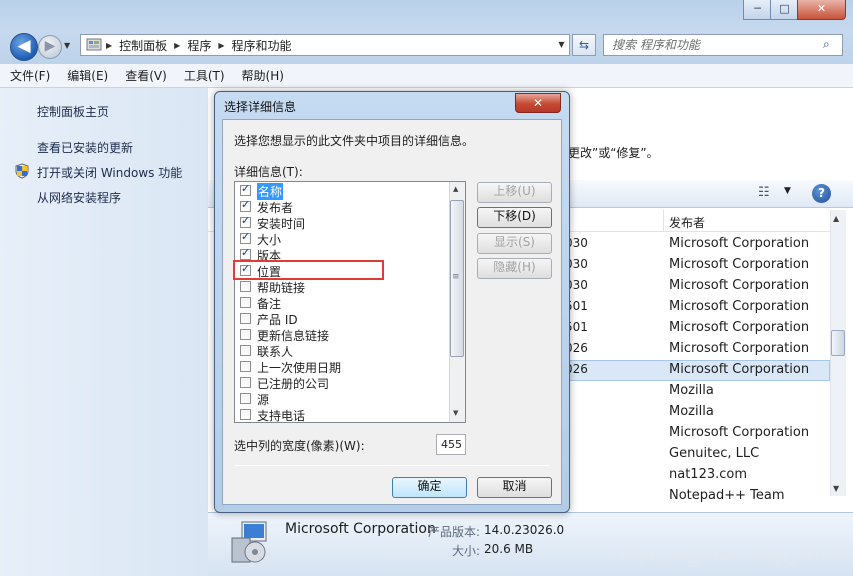  I want to click on dialog-separator, so click(391, 465).